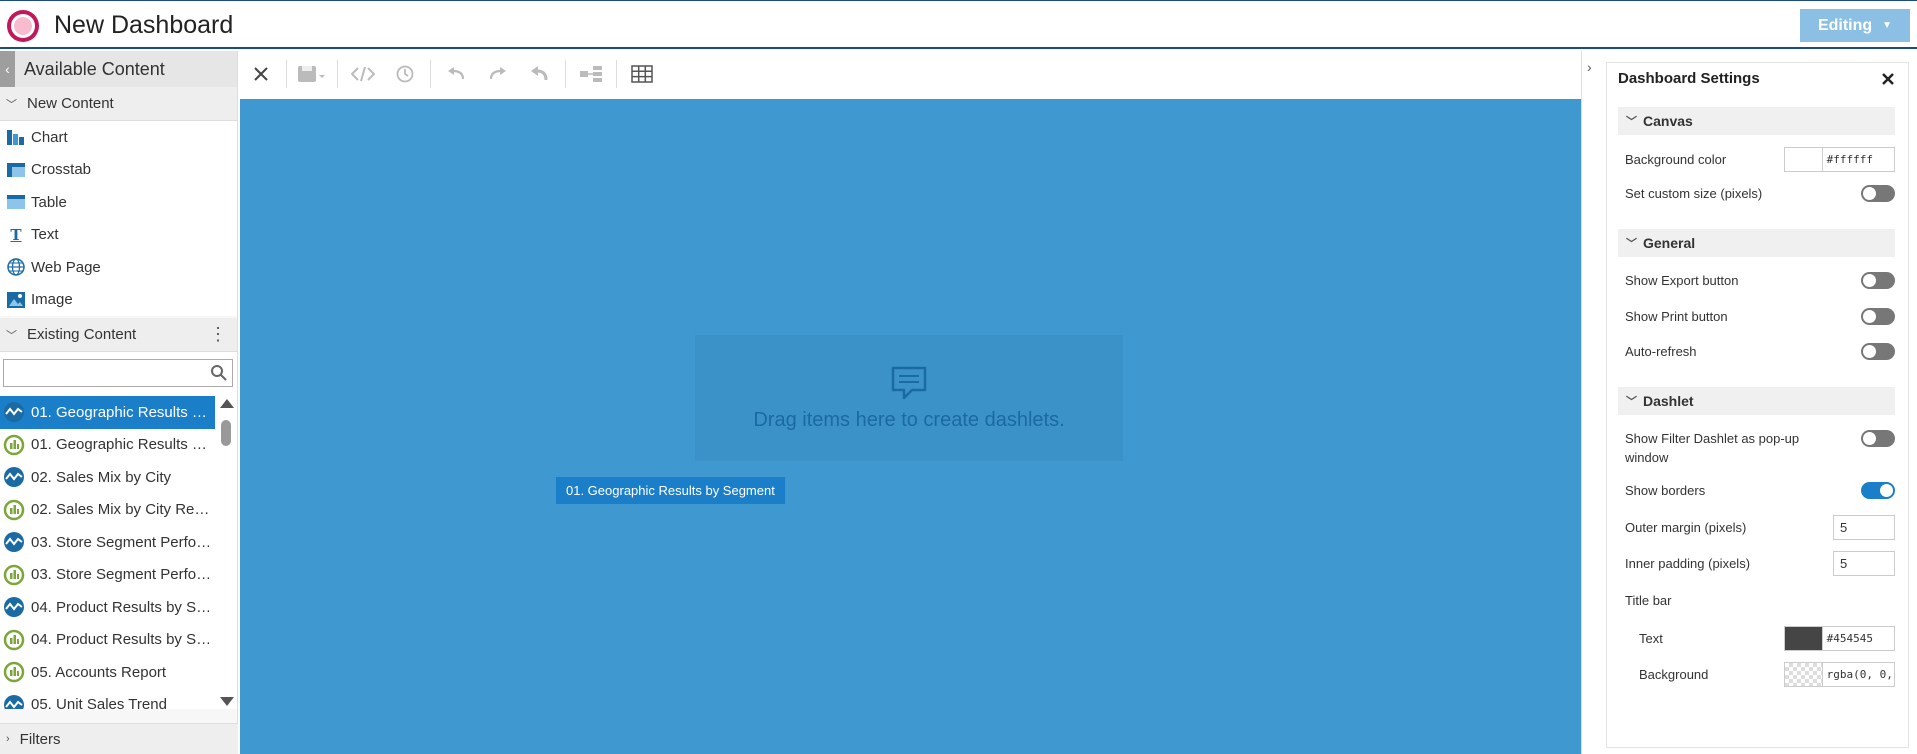  What do you see at coordinates (82, 334) in the screenshot?
I see `existing-content-label: Existing Content` at bounding box center [82, 334].